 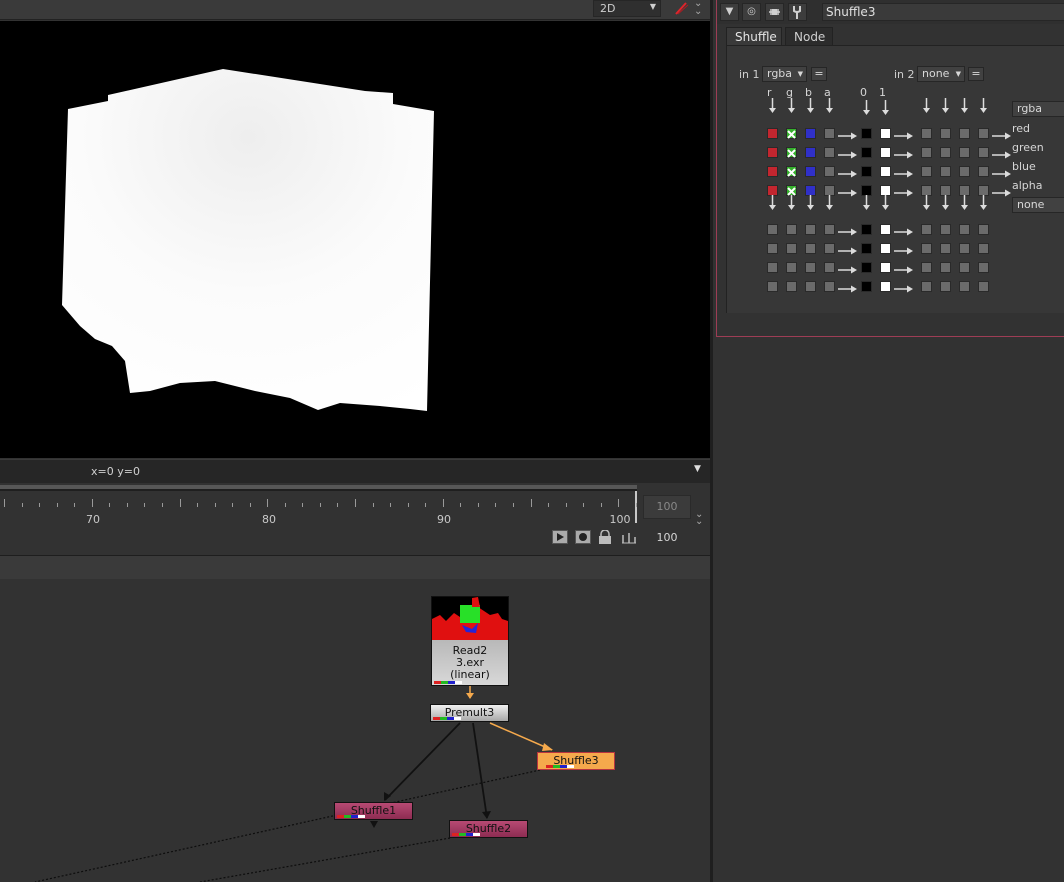 I want to click on collapse-timeline-icon: ⌄ ⌄, so click(x=699, y=518).